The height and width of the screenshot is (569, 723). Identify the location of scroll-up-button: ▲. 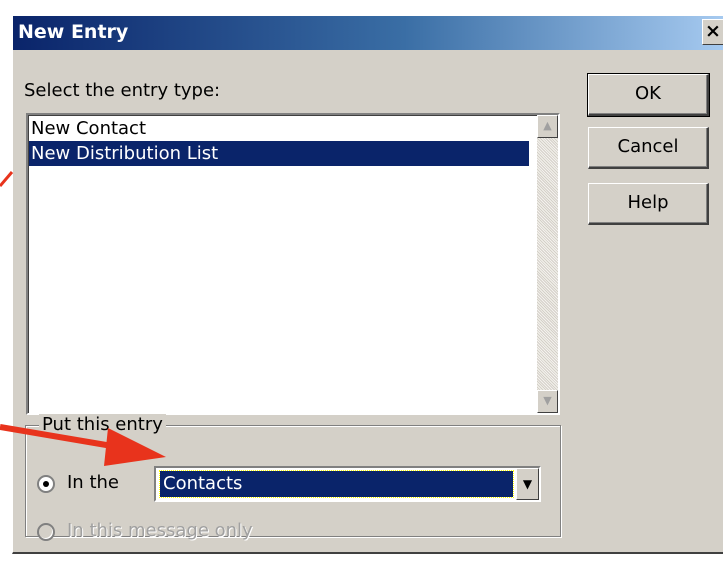
(547, 126).